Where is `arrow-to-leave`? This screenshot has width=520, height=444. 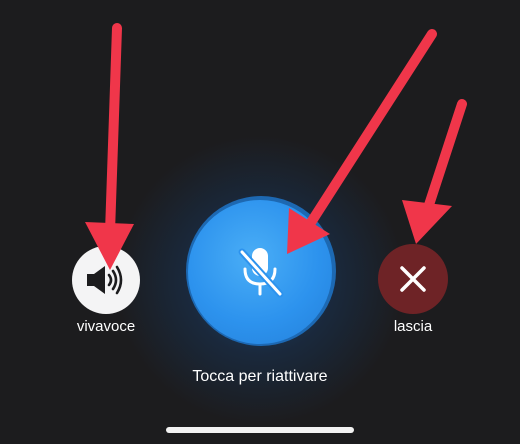 arrow-to-leave is located at coordinates (434, 171).